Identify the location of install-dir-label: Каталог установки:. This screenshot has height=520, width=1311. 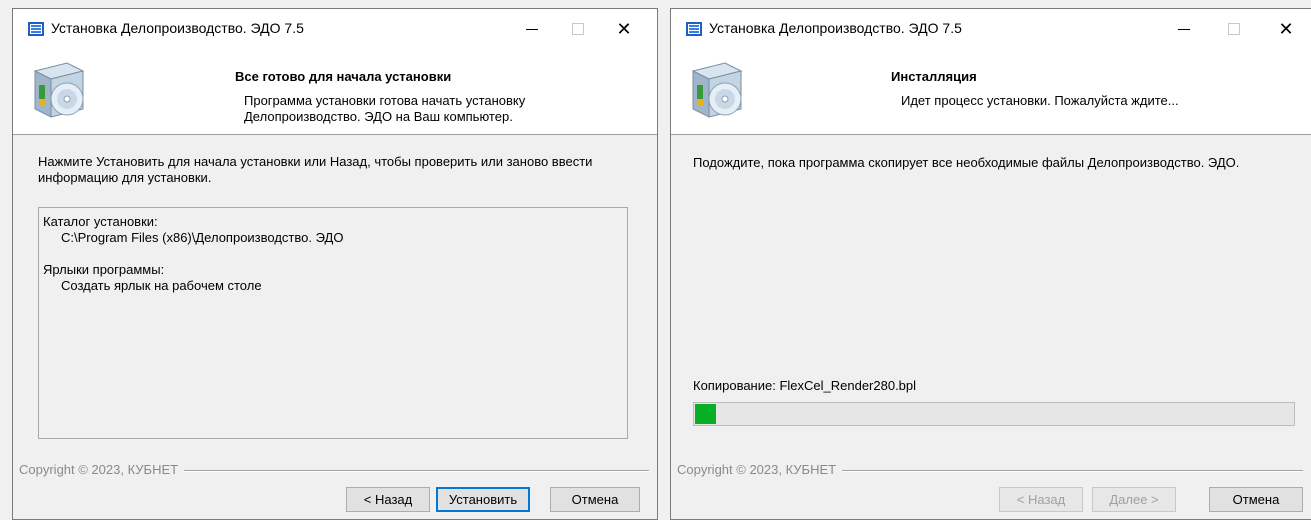
(100, 221).